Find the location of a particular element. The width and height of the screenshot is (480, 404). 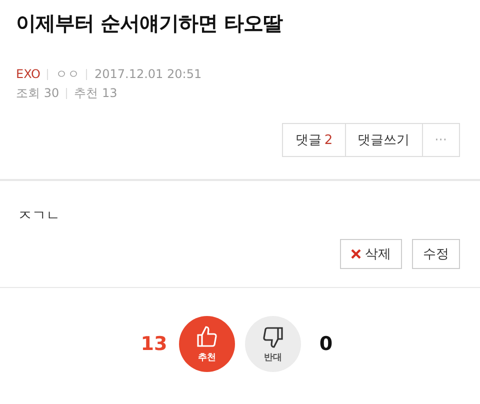

board-link: EXO is located at coordinates (28, 74).